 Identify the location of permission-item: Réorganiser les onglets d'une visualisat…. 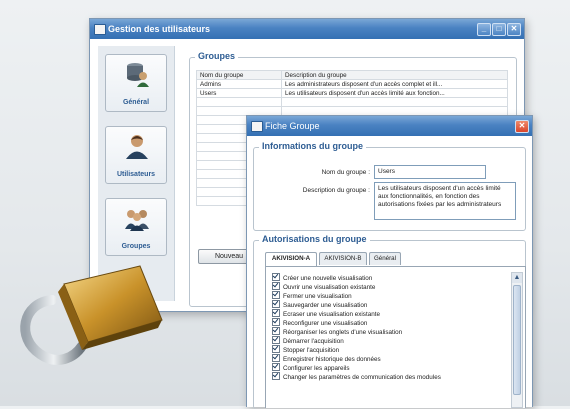
(337, 331).